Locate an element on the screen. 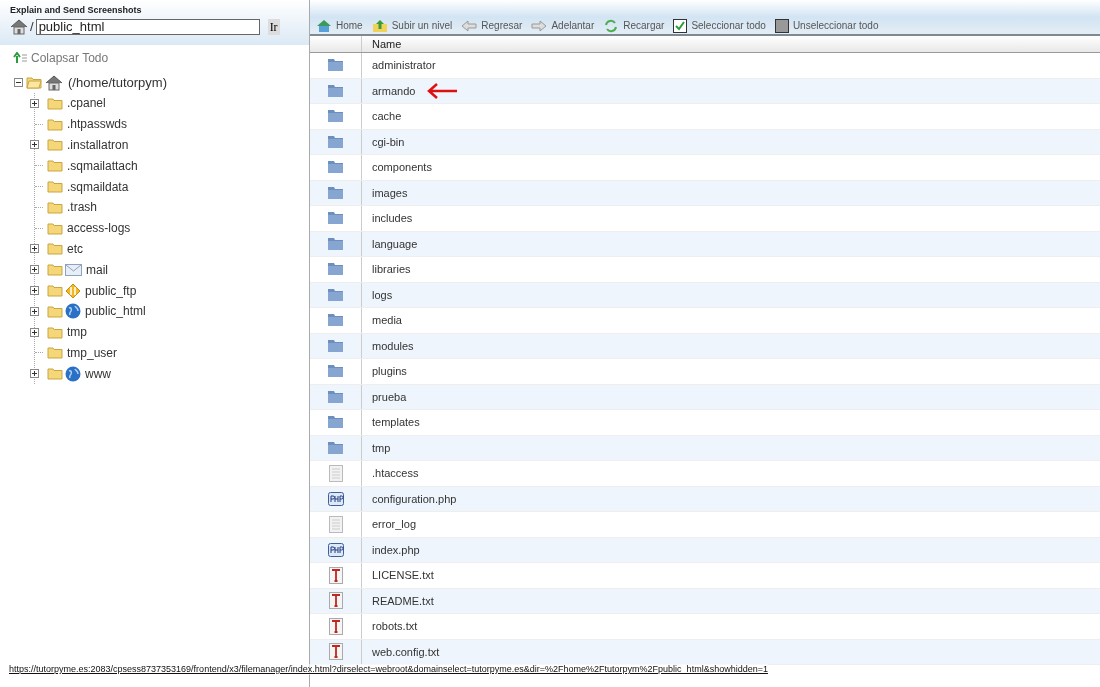 The height and width of the screenshot is (687, 1100). file-name: includes is located at coordinates (392, 218).